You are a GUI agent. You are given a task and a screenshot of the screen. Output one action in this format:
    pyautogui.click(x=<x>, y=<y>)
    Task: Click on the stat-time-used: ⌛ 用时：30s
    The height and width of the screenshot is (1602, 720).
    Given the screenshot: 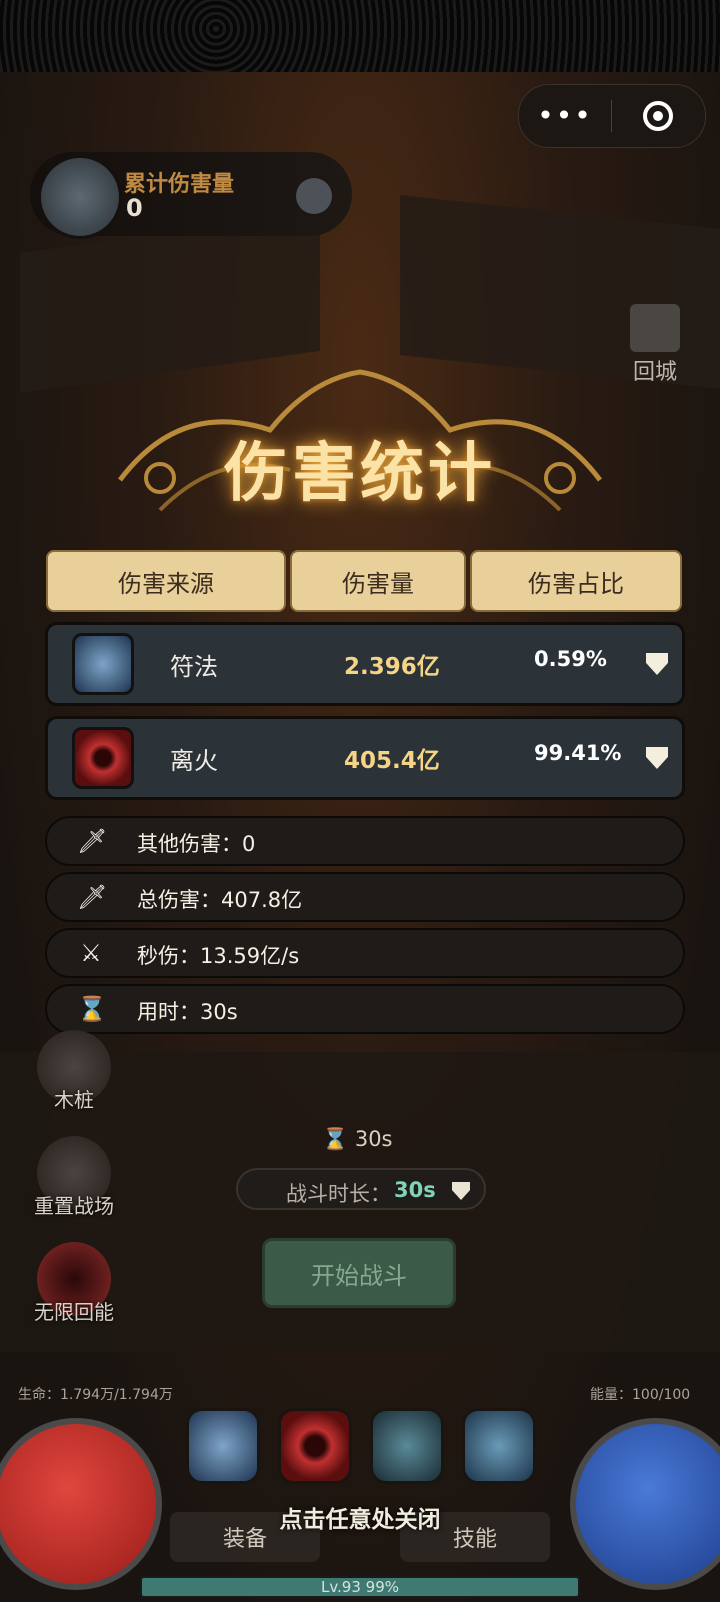 What is the action you would take?
    pyautogui.click(x=365, y=1009)
    